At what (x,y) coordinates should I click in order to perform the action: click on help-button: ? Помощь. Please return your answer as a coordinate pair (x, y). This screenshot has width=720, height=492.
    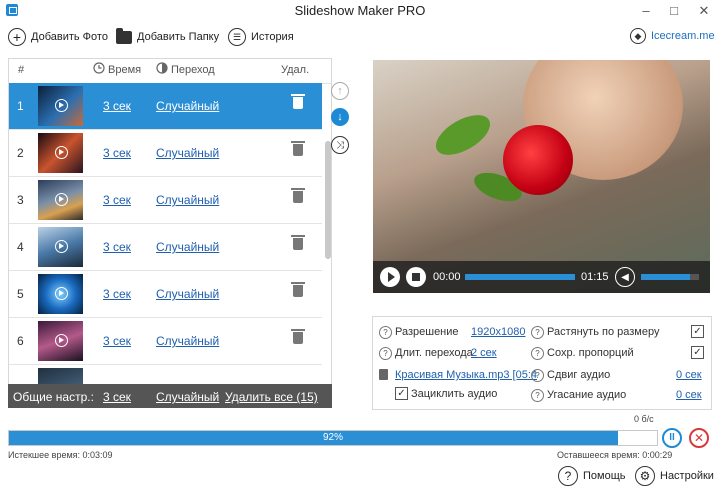
    Looking at the image, I should click on (592, 476).